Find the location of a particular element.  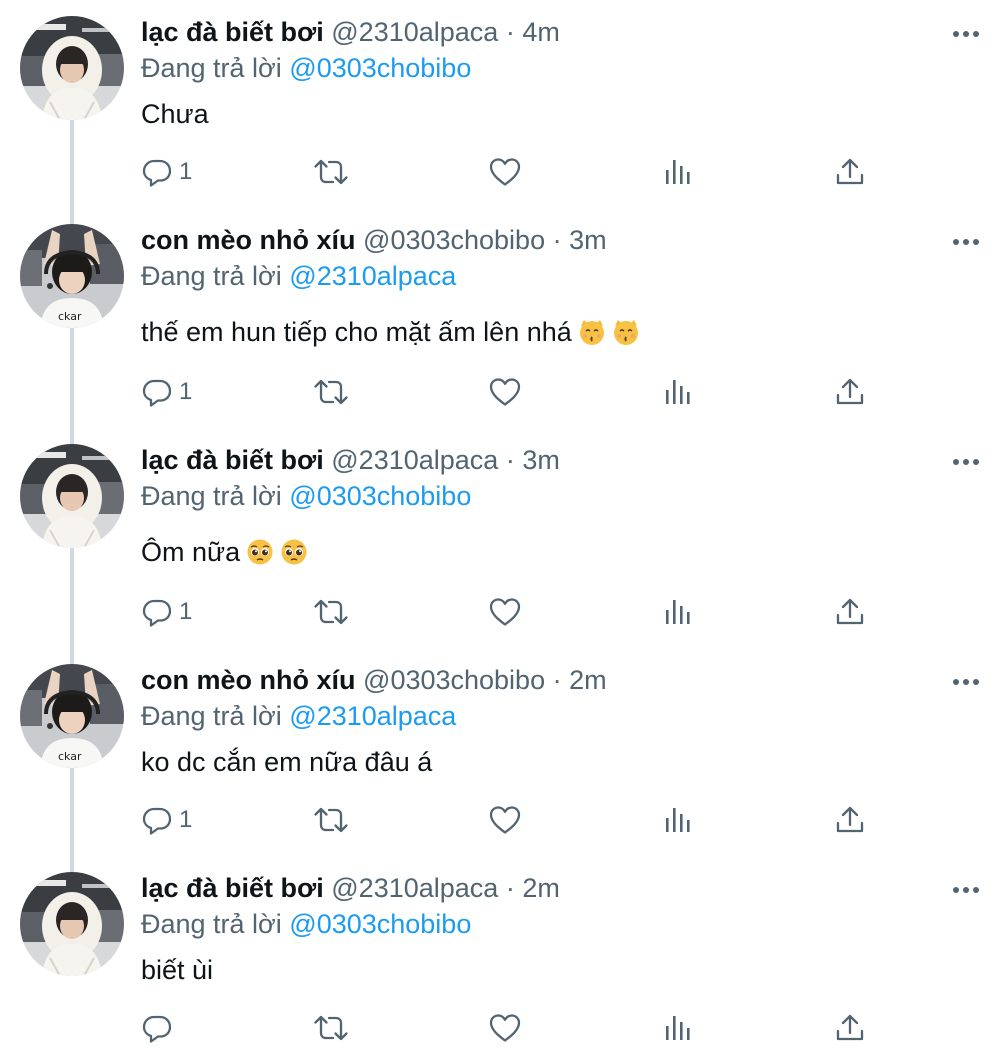

tweet-text: Ôm nữa is located at coordinates (224, 554).